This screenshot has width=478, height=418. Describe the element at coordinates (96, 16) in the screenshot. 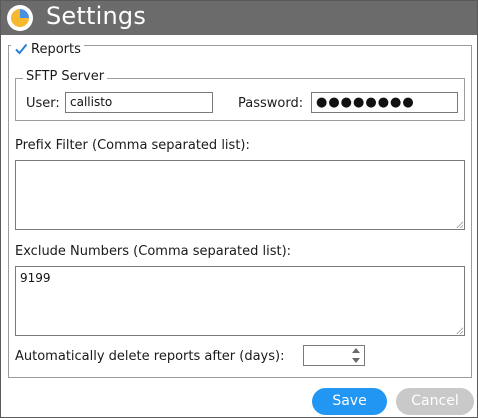

I see `window-title: Settings` at that location.